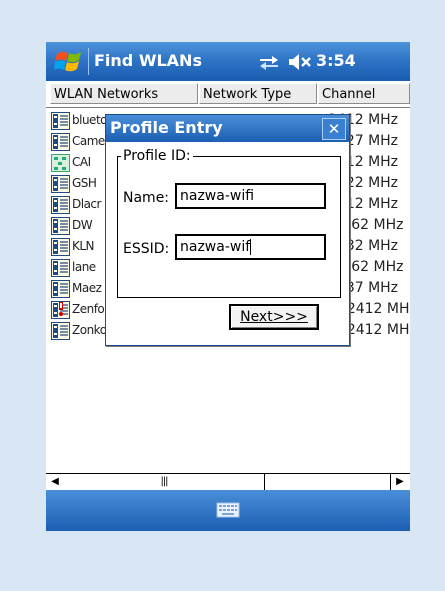 This screenshot has height=591, width=445. I want to click on horizontal-scrollbar: ◀ ||| ▶, so click(228, 482).